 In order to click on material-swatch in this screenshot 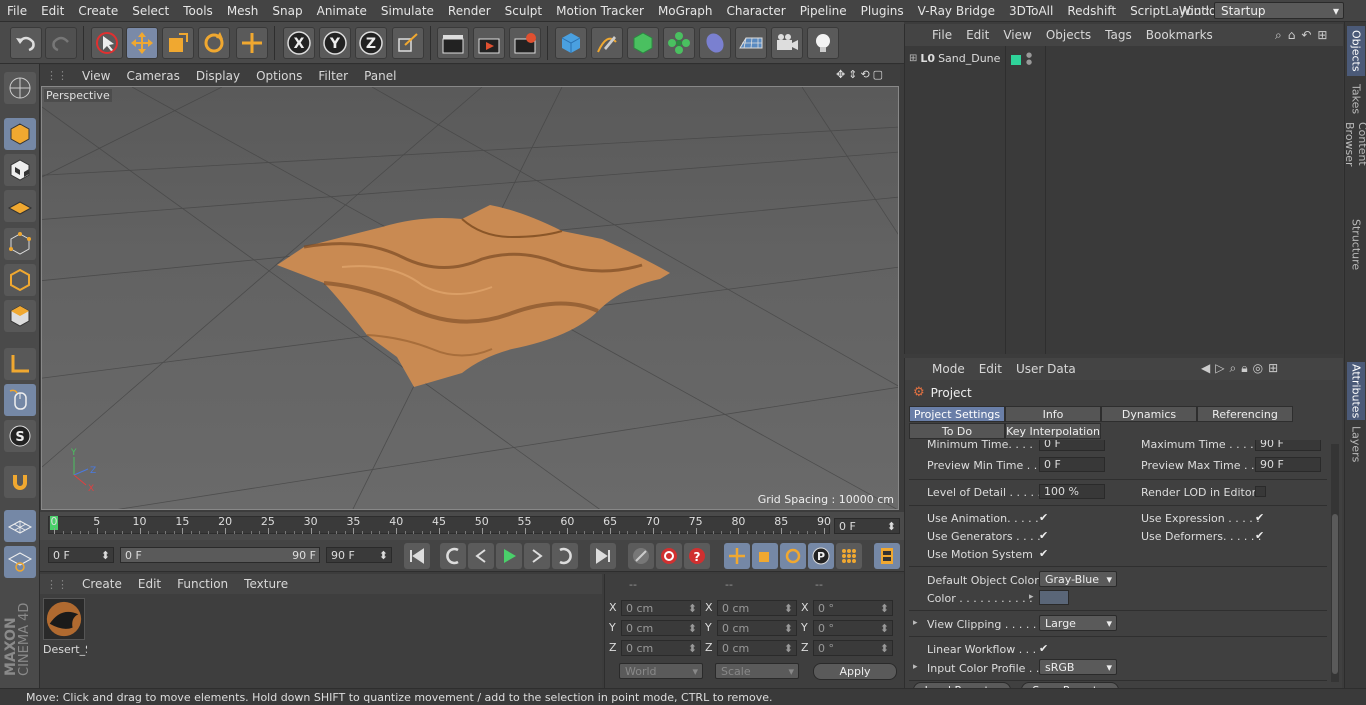, I will do `click(64, 619)`.